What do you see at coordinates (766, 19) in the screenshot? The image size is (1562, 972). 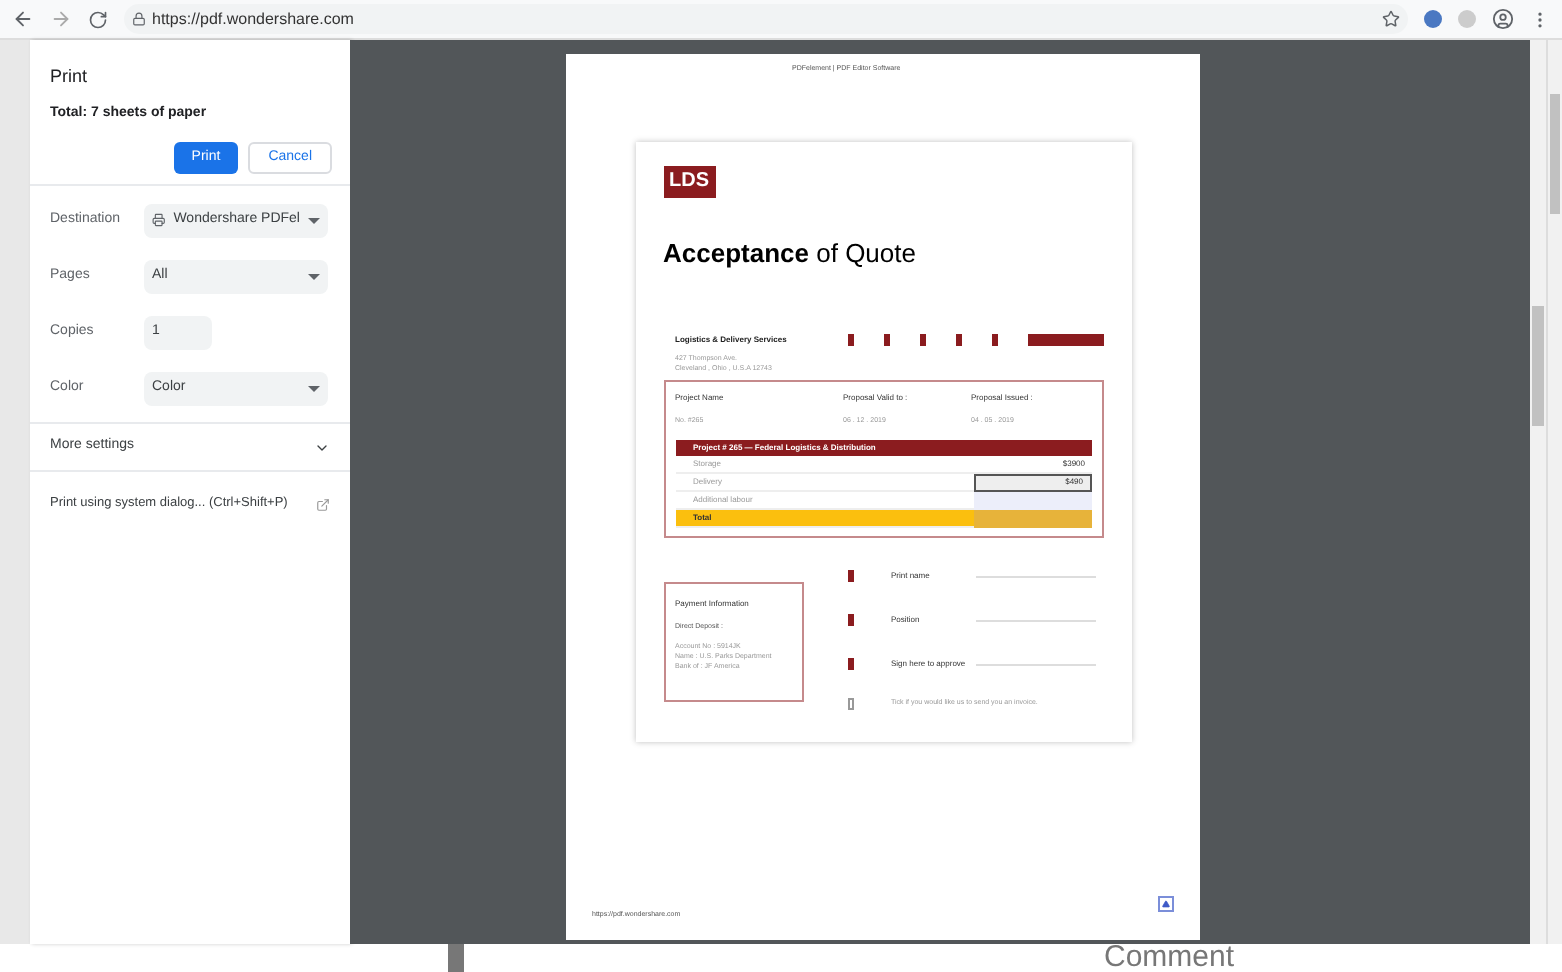 I see `address-bar: https://pdf.wondershare.com` at bounding box center [766, 19].